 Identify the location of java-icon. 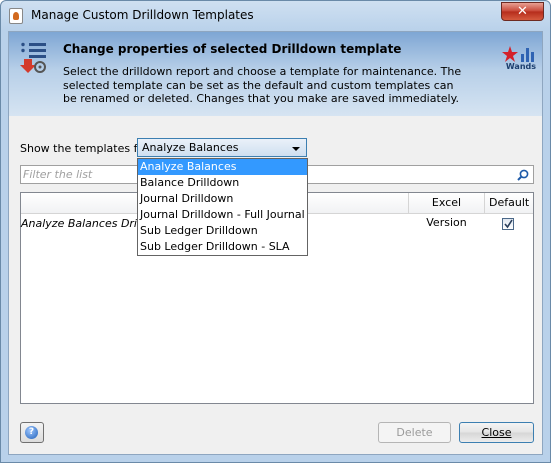
(16, 16).